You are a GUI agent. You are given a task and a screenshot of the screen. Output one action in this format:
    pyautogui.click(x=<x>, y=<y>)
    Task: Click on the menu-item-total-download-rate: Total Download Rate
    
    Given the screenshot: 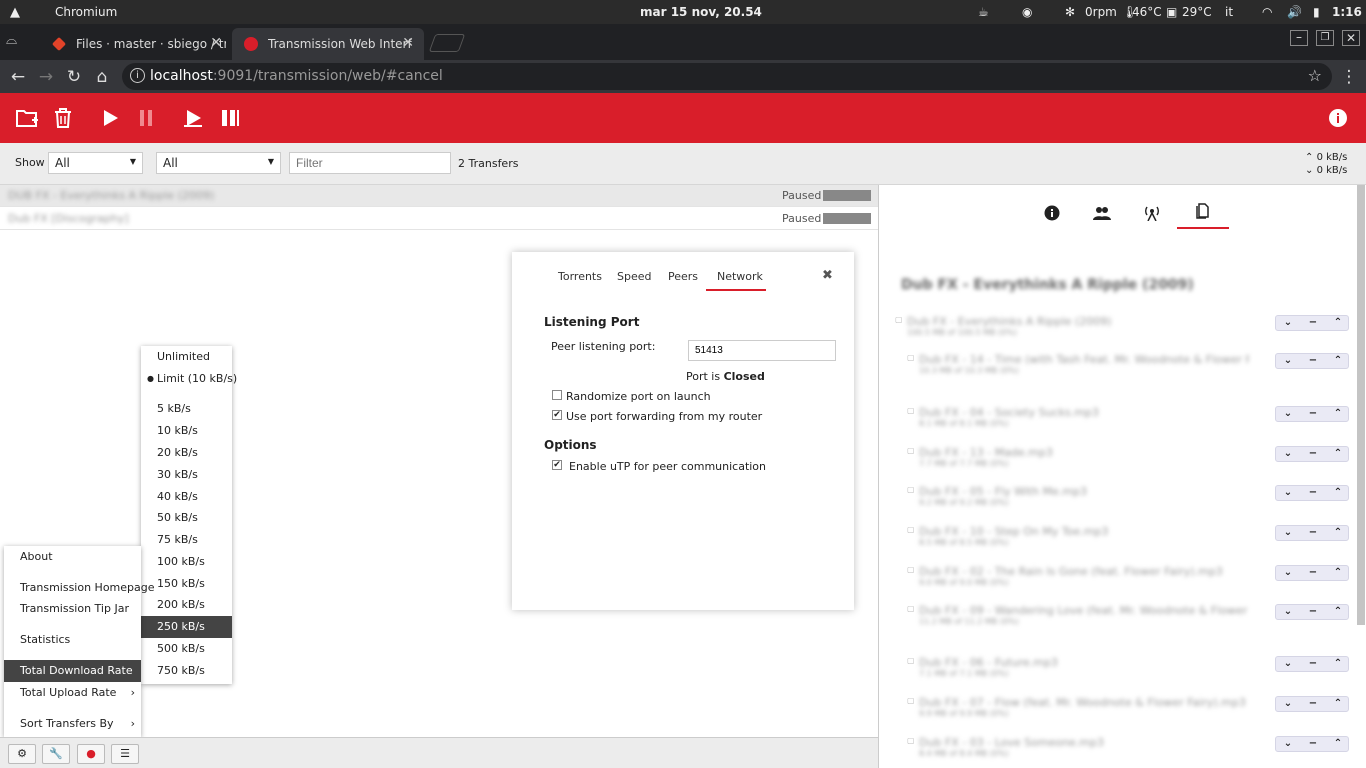 What is the action you would take?
    pyautogui.click(x=72, y=671)
    